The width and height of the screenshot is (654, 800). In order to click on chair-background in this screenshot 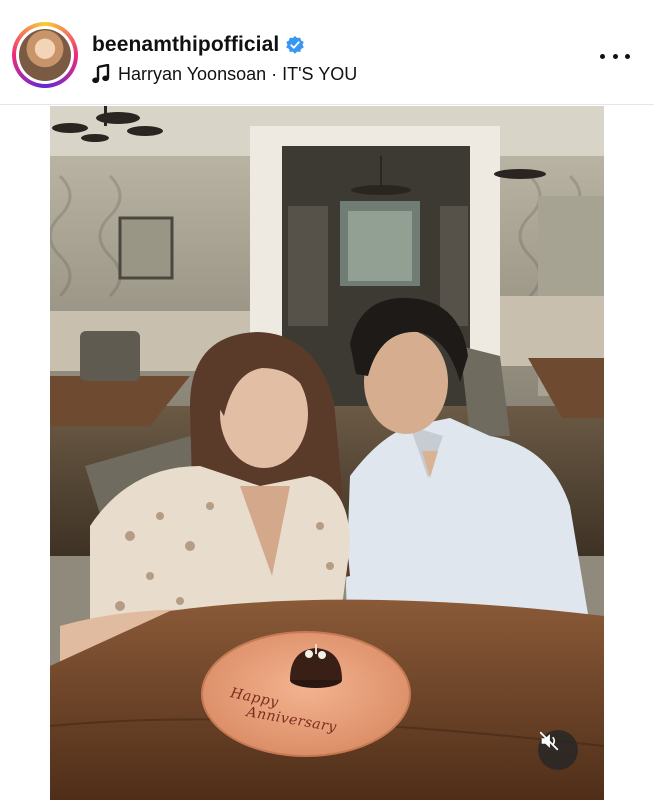, I will do `click(110, 356)`.